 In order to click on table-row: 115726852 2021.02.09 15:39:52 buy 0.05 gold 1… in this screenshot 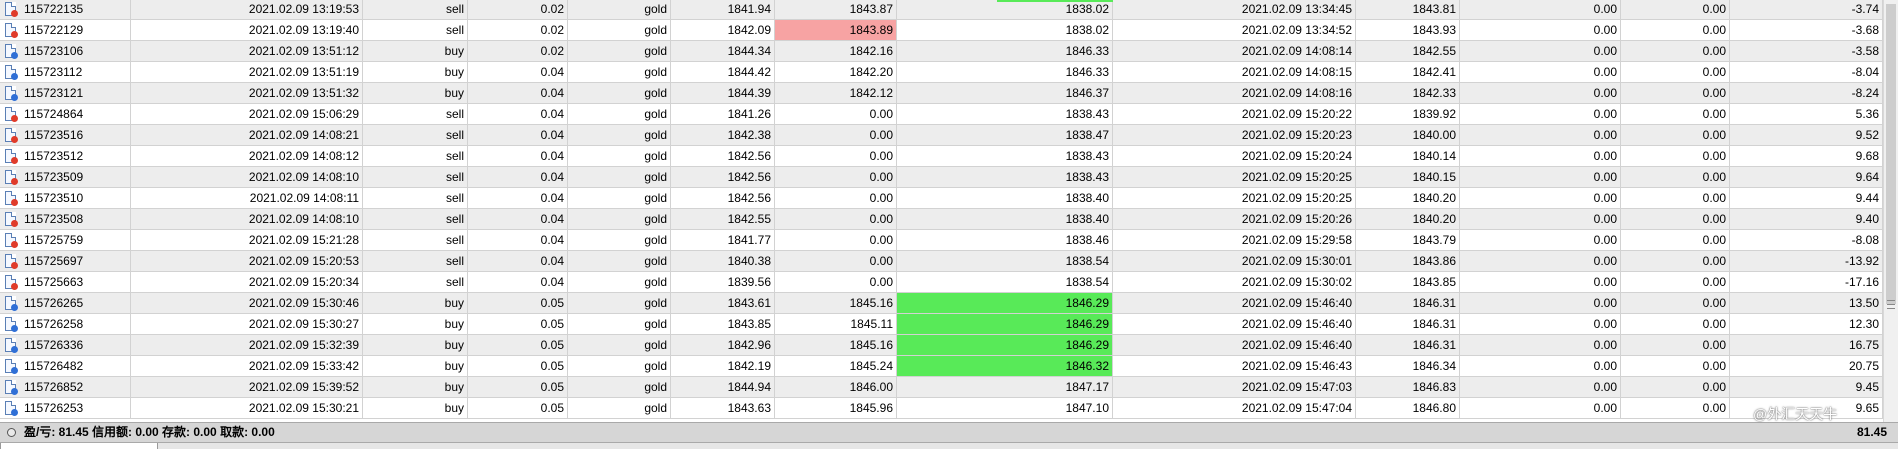, I will do `click(941, 387)`.